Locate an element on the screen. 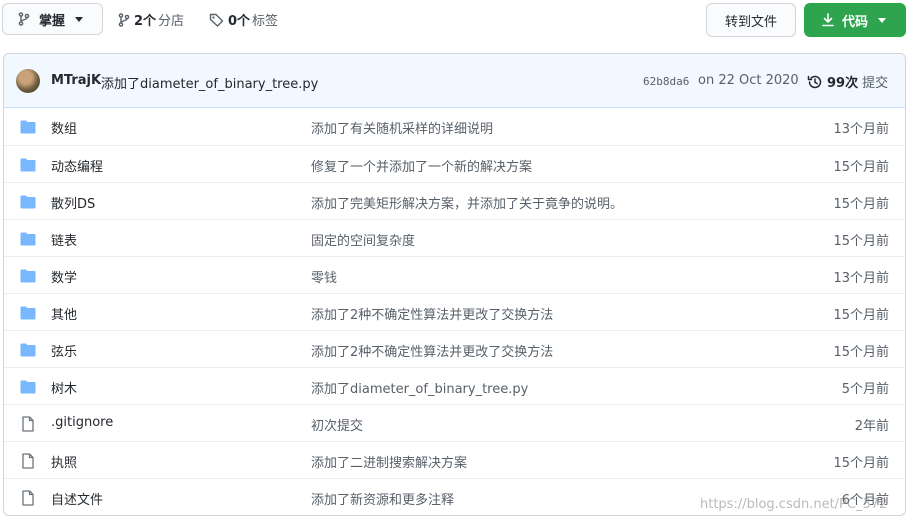 The height and width of the screenshot is (523, 913). tag-icon is located at coordinates (216, 20).